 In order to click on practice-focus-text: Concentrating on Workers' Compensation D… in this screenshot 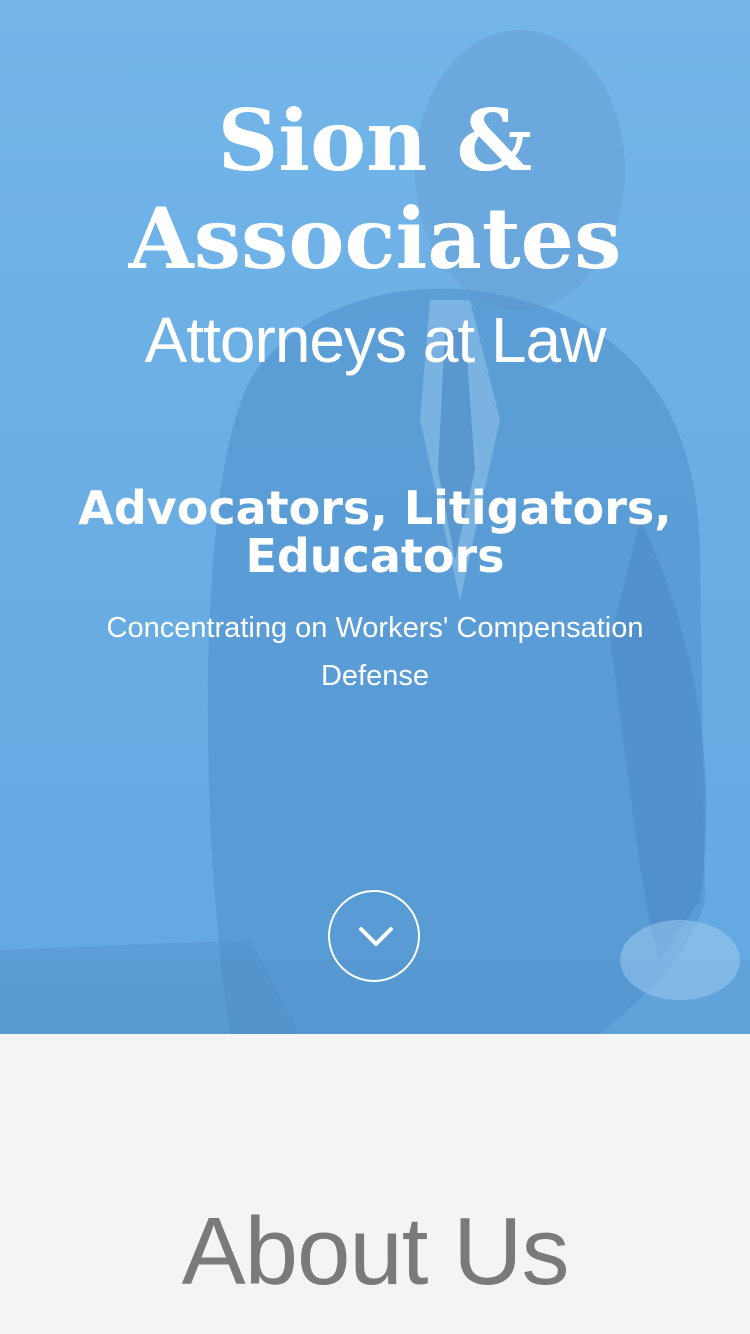, I will do `click(375, 652)`.